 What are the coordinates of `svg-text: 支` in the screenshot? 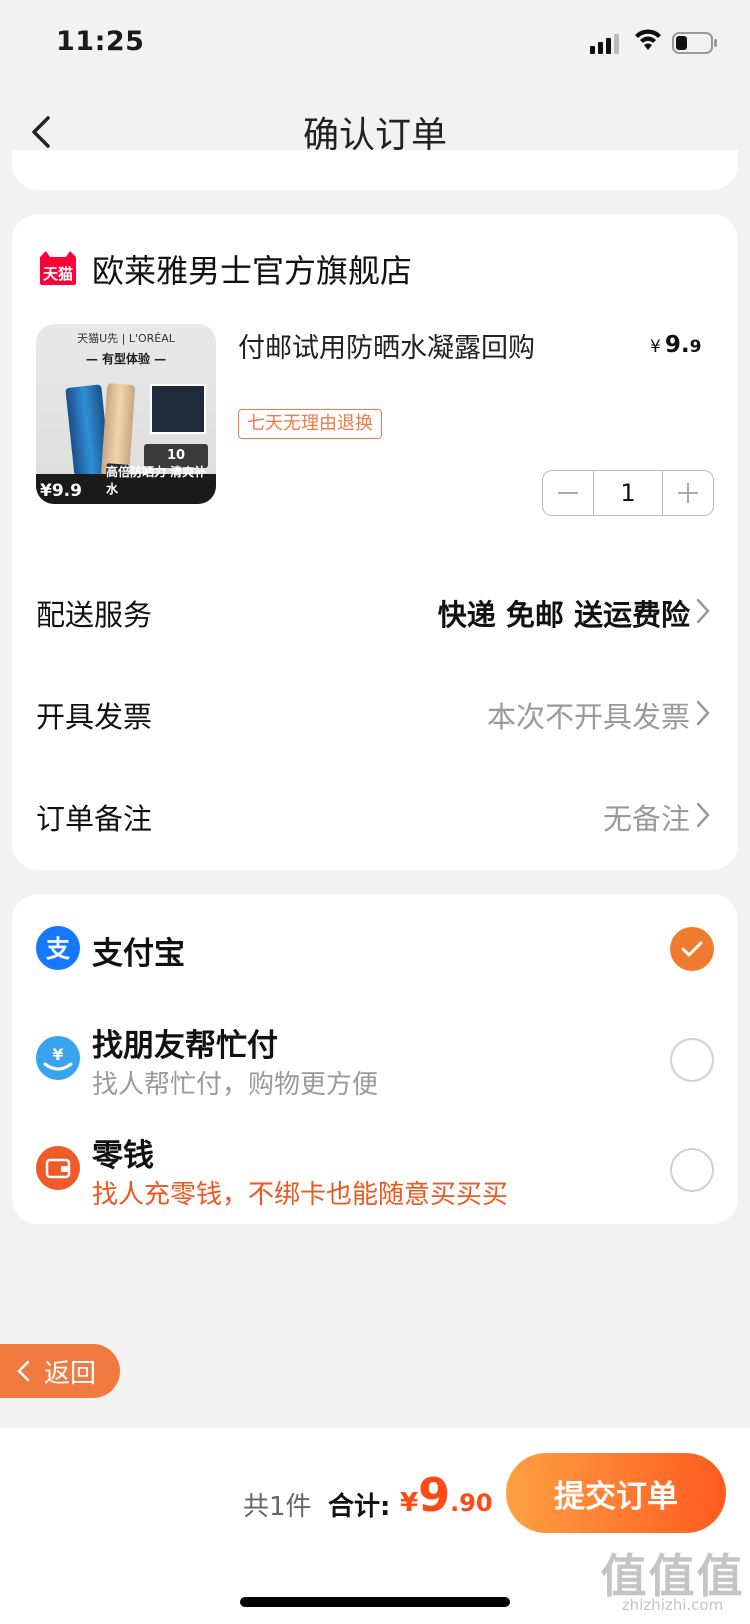 It's located at (58, 949).